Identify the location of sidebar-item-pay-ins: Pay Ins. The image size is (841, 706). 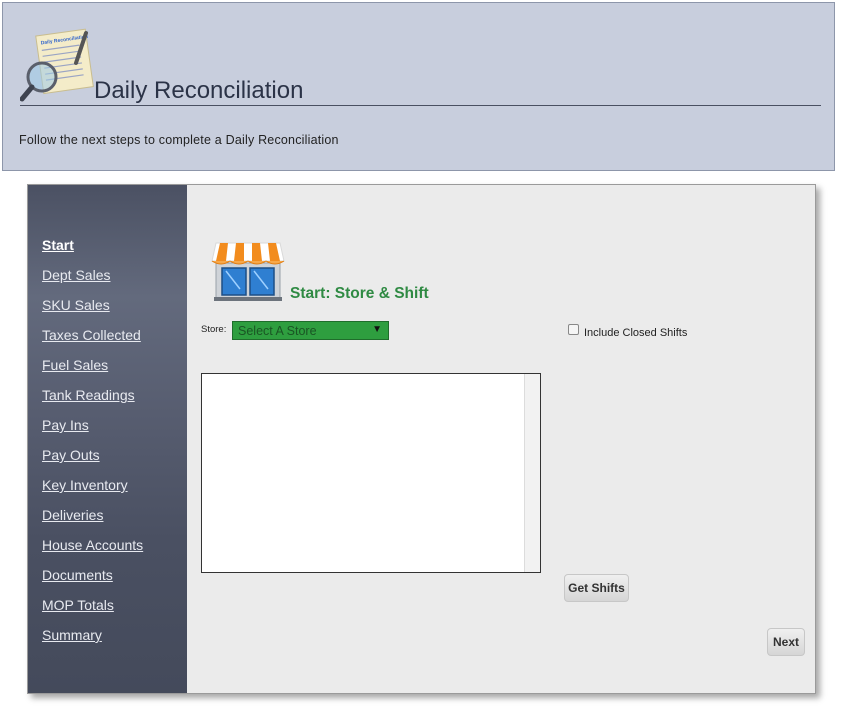
(65, 425).